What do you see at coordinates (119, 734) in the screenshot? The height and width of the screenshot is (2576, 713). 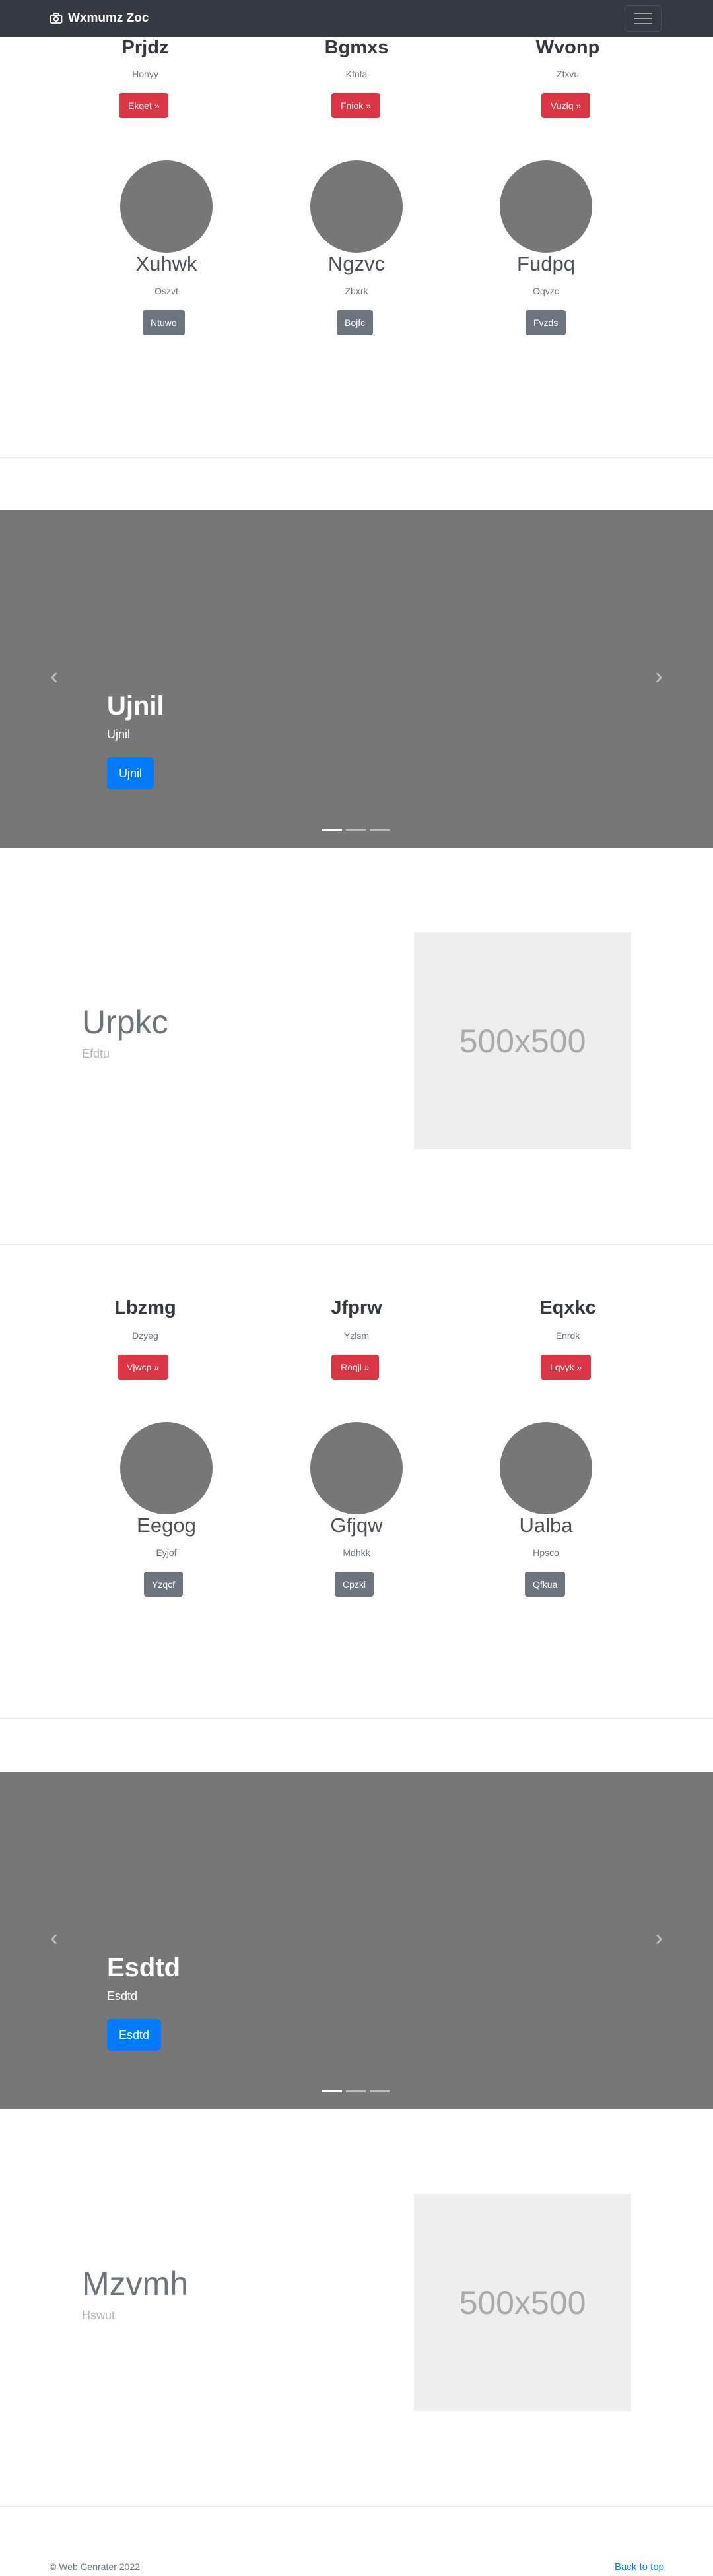 I see `carousel-caption-subtitle: Ujnil` at bounding box center [119, 734].